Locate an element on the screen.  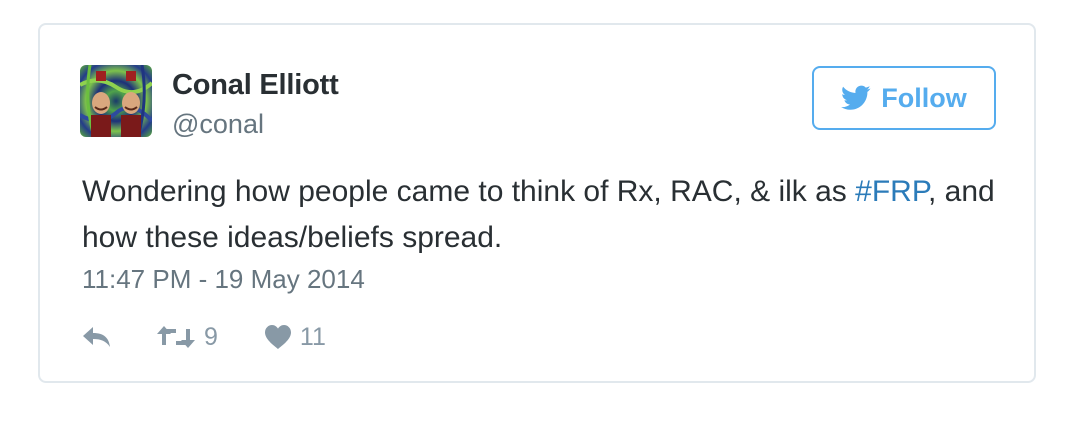
follow-button: Follow is located at coordinates (904, 98).